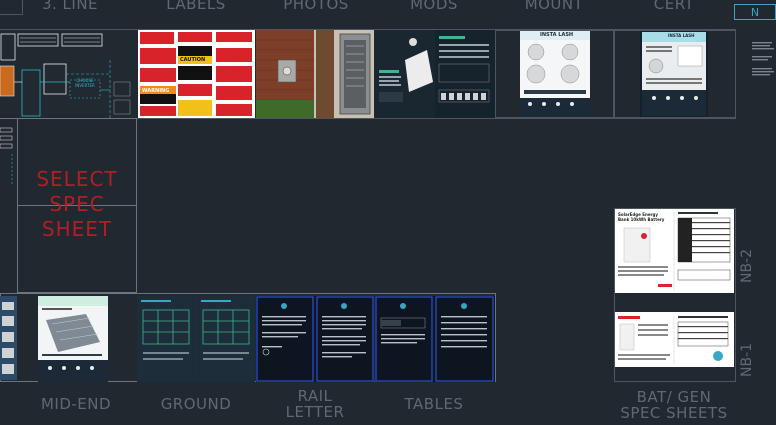 This screenshot has height=425, width=776. Describe the element at coordinates (11, 7) in the screenshot. I see `compass-icon` at that location.